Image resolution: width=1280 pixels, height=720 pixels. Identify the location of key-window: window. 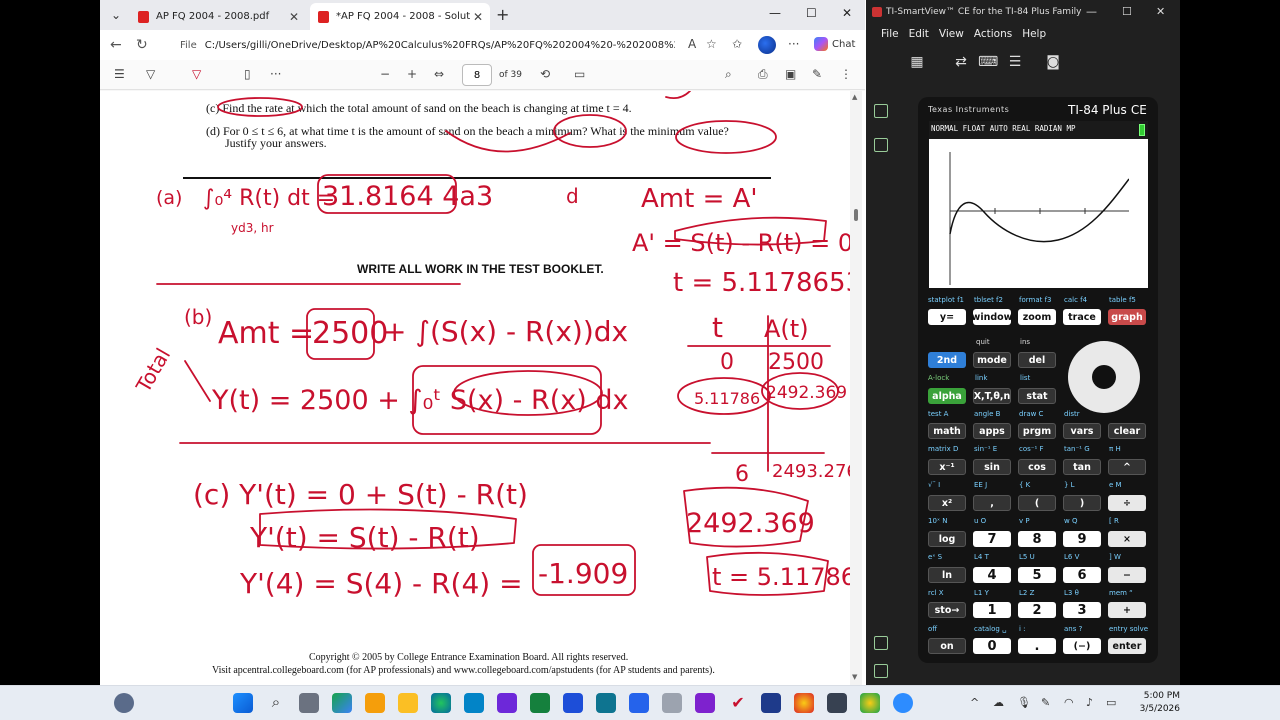
(992, 317).